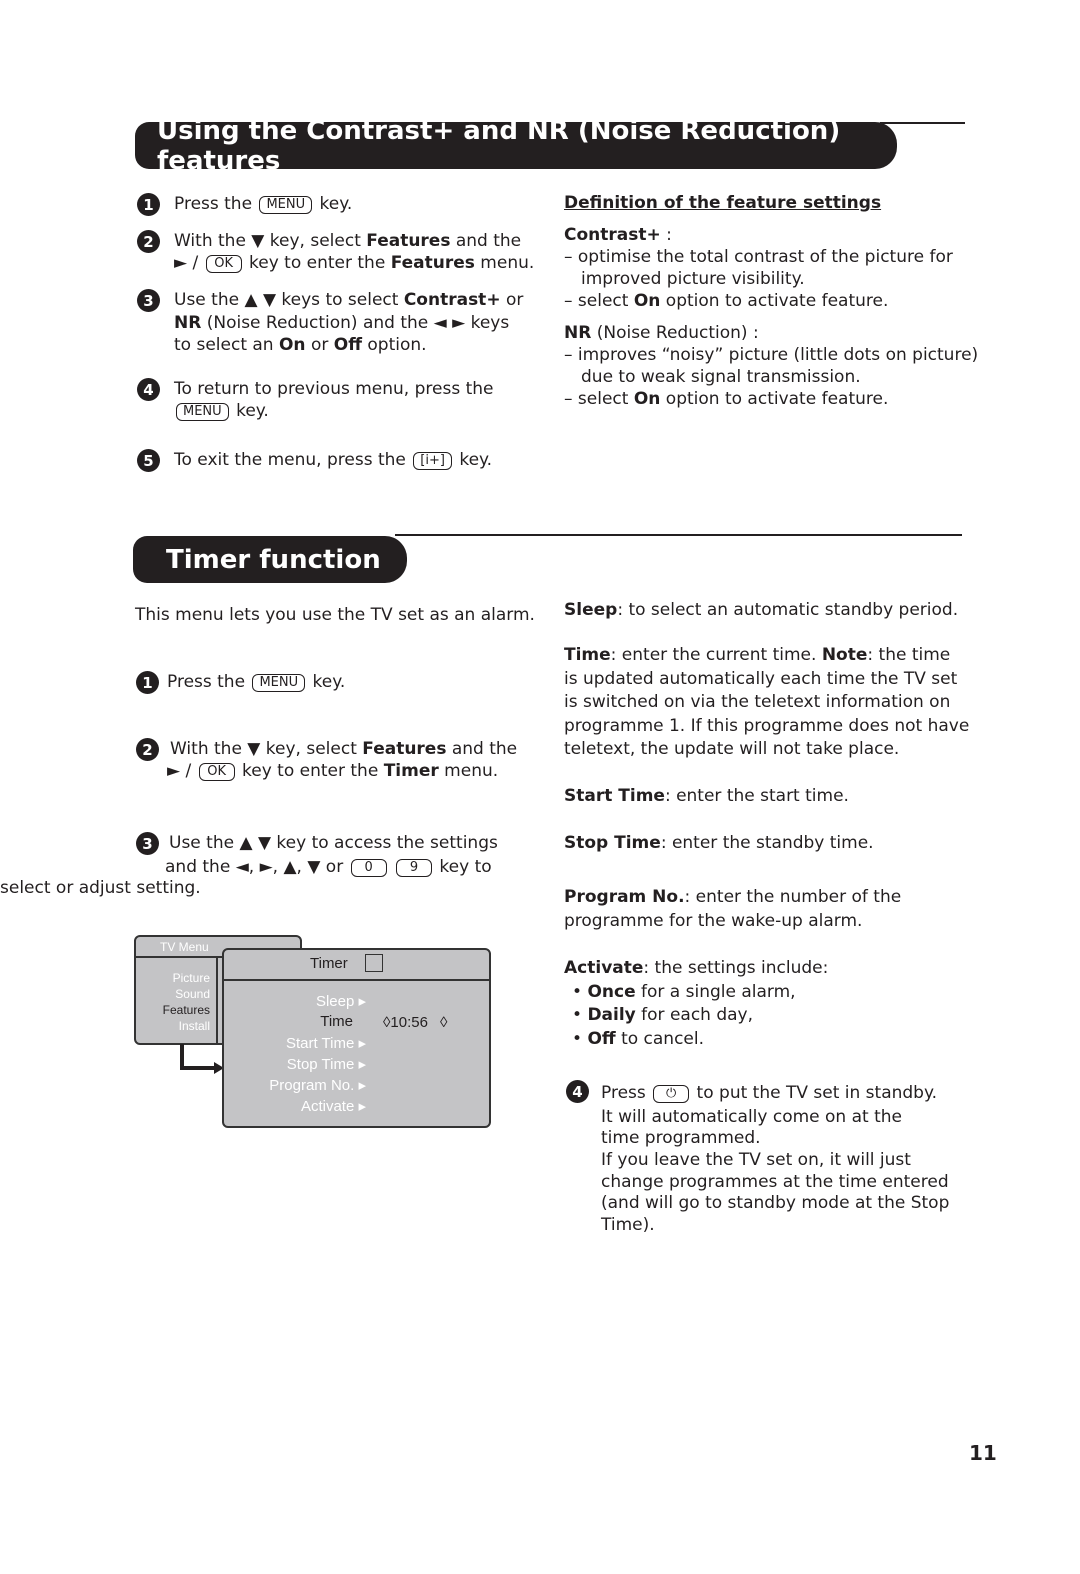 This screenshot has height=1574, width=1080. What do you see at coordinates (326, 1064) in the screenshot?
I see `timer-menu-item: Stop Time ▸` at bounding box center [326, 1064].